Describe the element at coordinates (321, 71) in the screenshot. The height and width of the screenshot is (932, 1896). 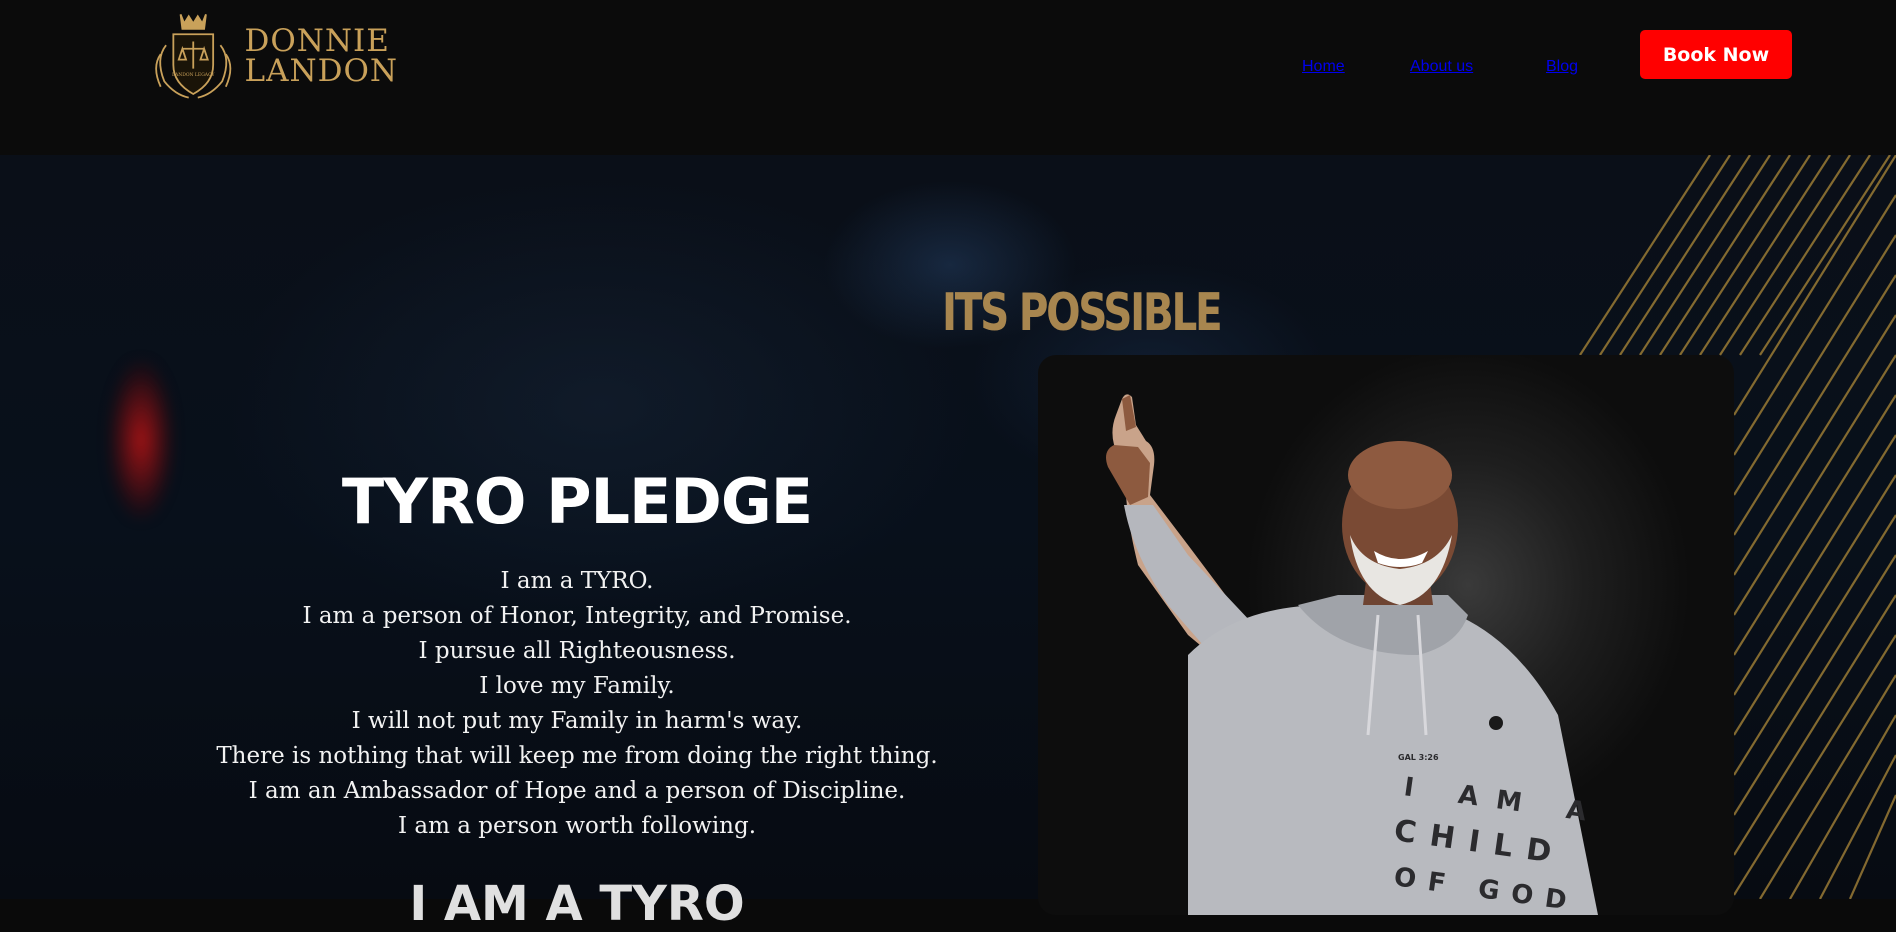
I see `logo-line-2: LANDON` at that location.